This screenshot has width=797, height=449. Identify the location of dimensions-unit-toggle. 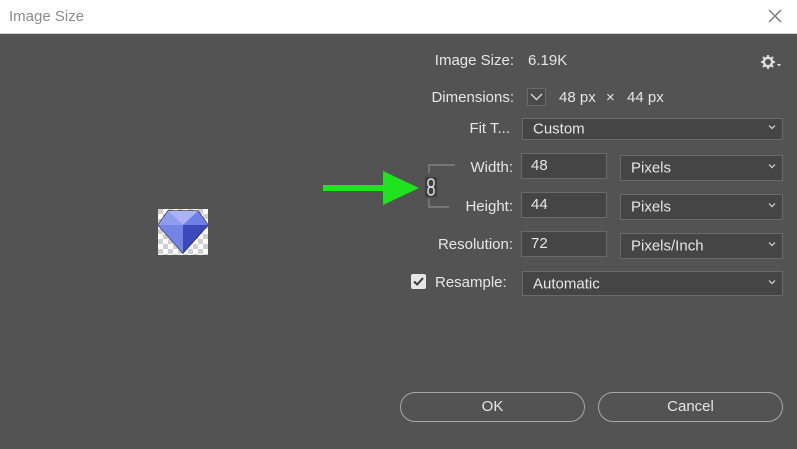
(536, 97).